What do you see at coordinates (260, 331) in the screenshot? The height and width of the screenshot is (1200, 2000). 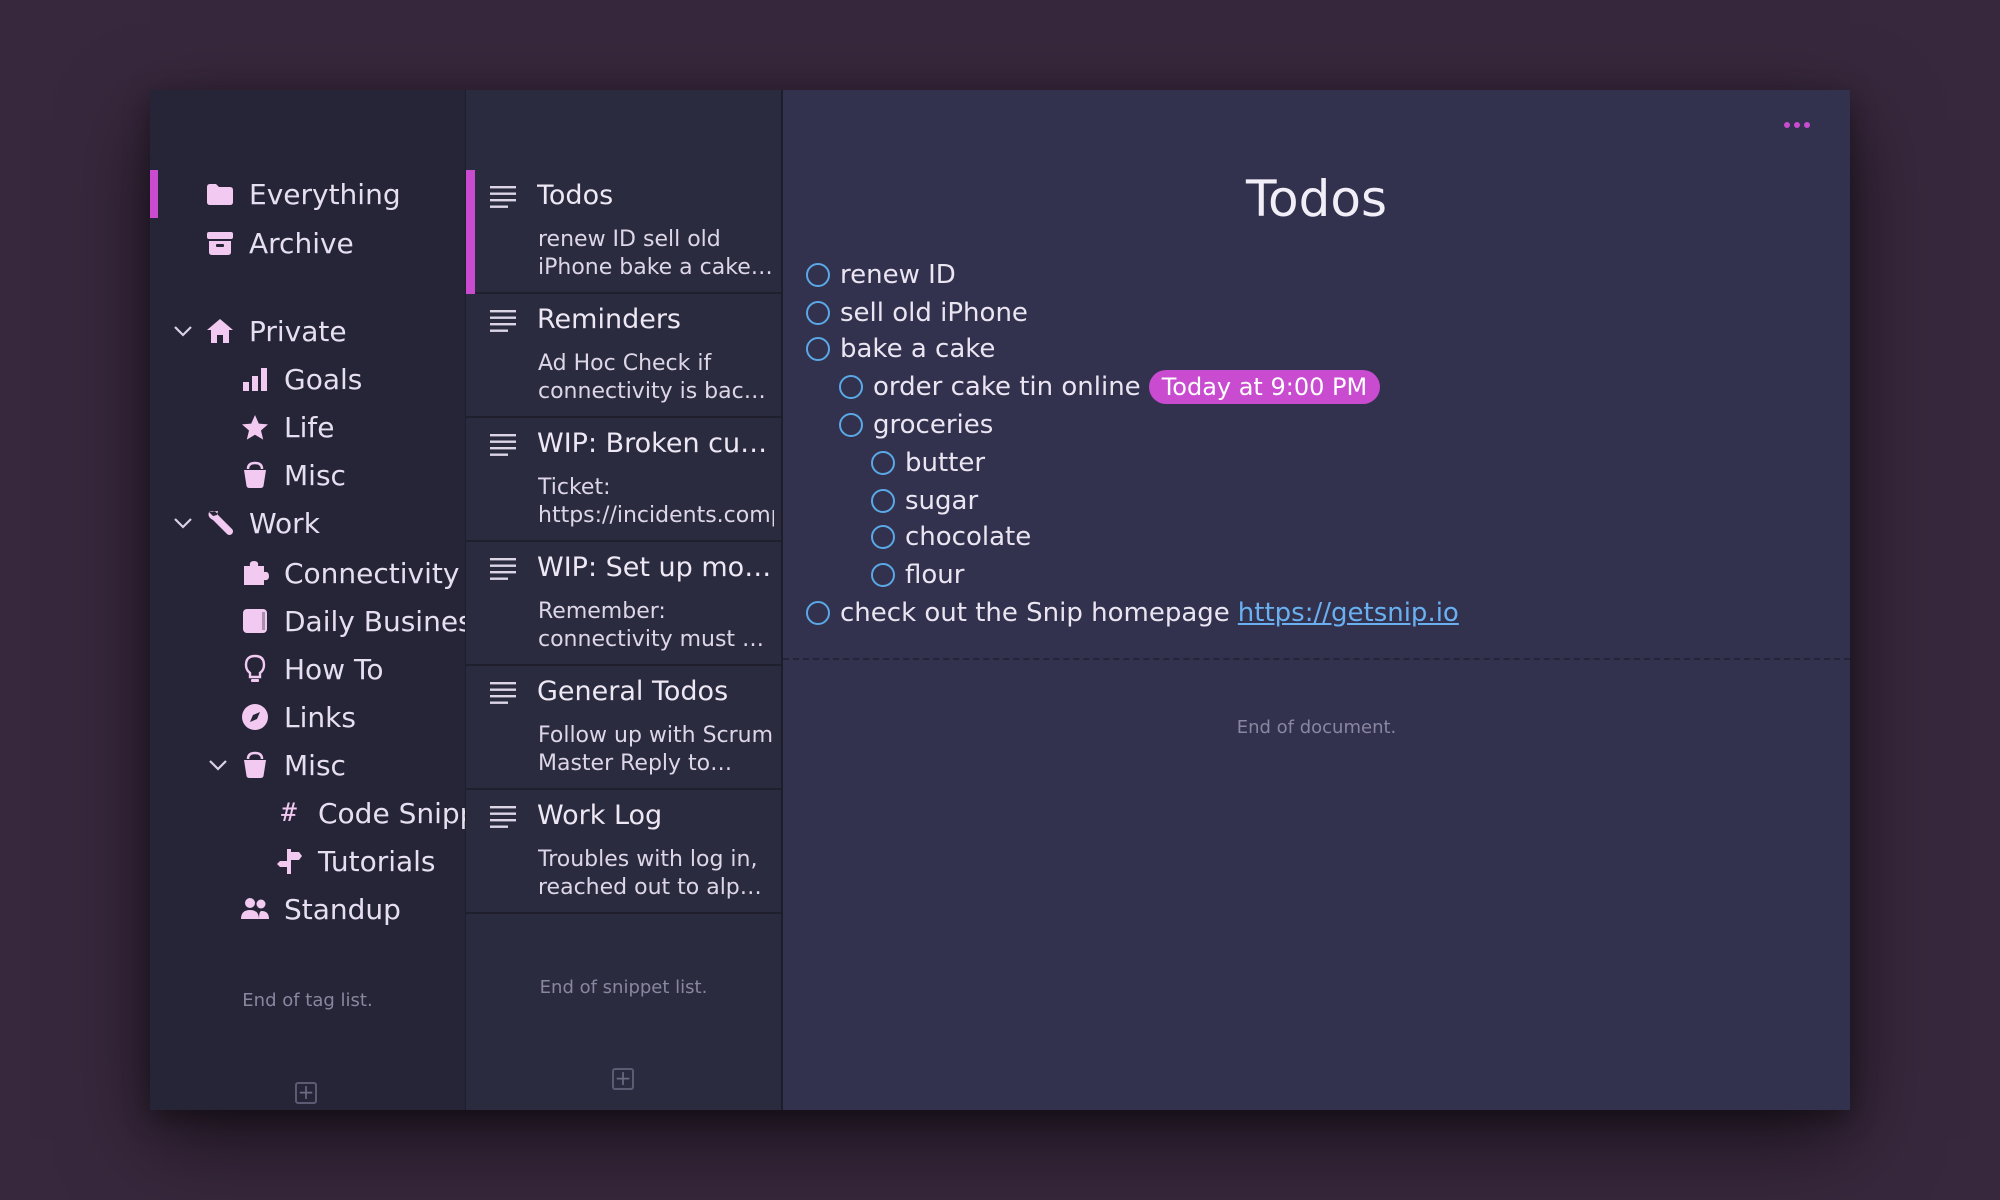 I see `tag-item-private: Private` at bounding box center [260, 331].